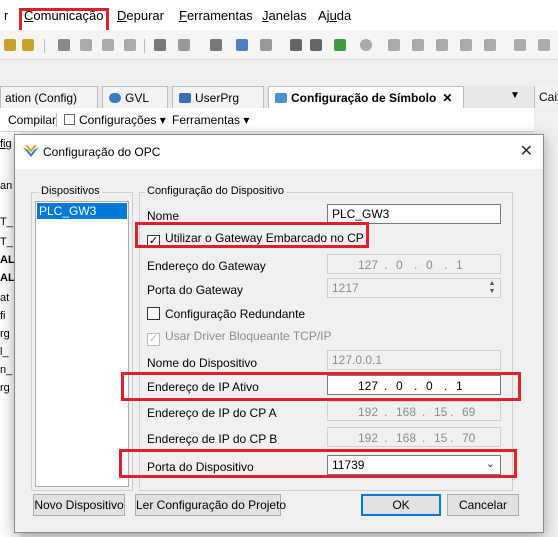 This screenshot has height=537, width=558. What do you see at coordinates (82, 344) in the screenshot?
I see `devices-list: PLC_GW3` at bounding box center [82, 344].